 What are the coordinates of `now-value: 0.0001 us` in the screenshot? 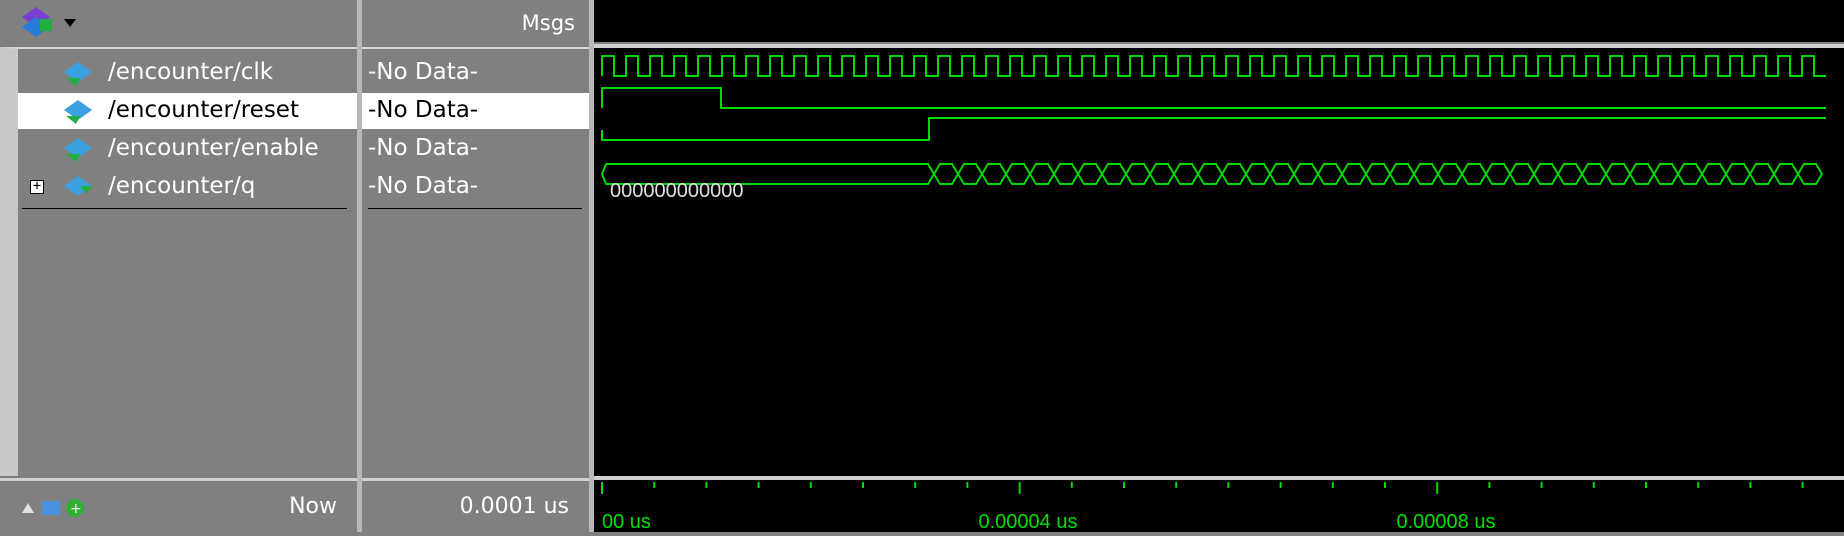 It's located at (514, 506).